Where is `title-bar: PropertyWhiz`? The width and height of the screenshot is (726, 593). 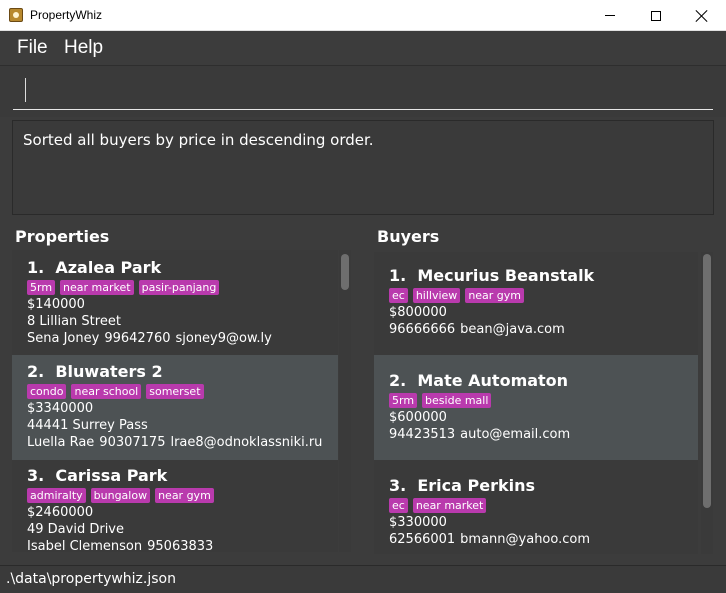 title-bar: PropertyWhiz is located at coordinates (363, 15).